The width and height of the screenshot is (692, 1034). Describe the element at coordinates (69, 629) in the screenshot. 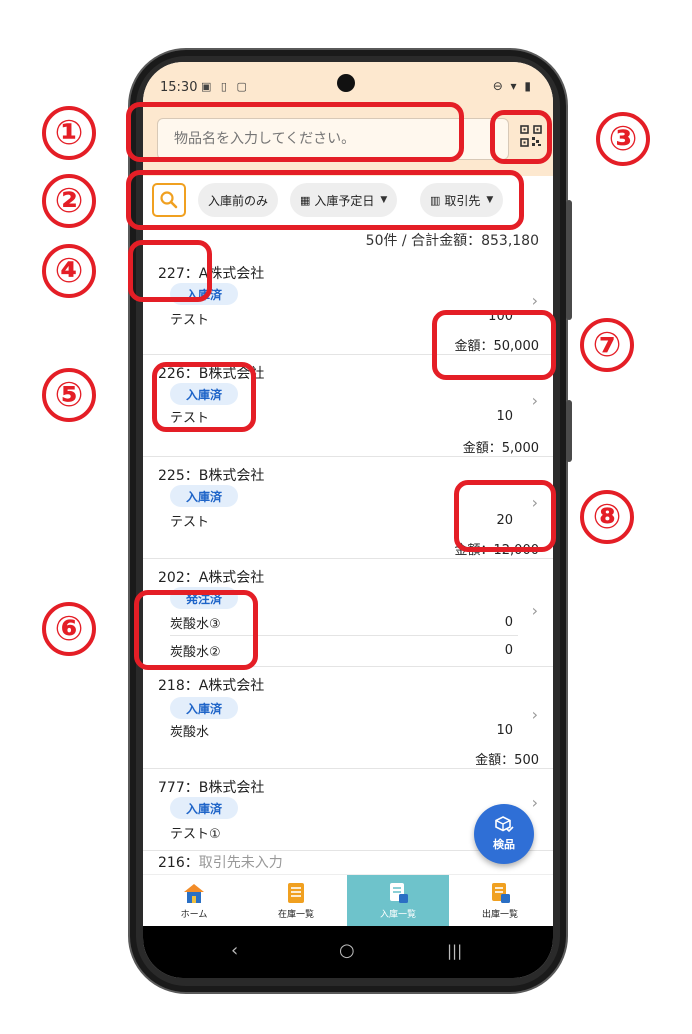

I see `annotation-number: ⑥` at that location.